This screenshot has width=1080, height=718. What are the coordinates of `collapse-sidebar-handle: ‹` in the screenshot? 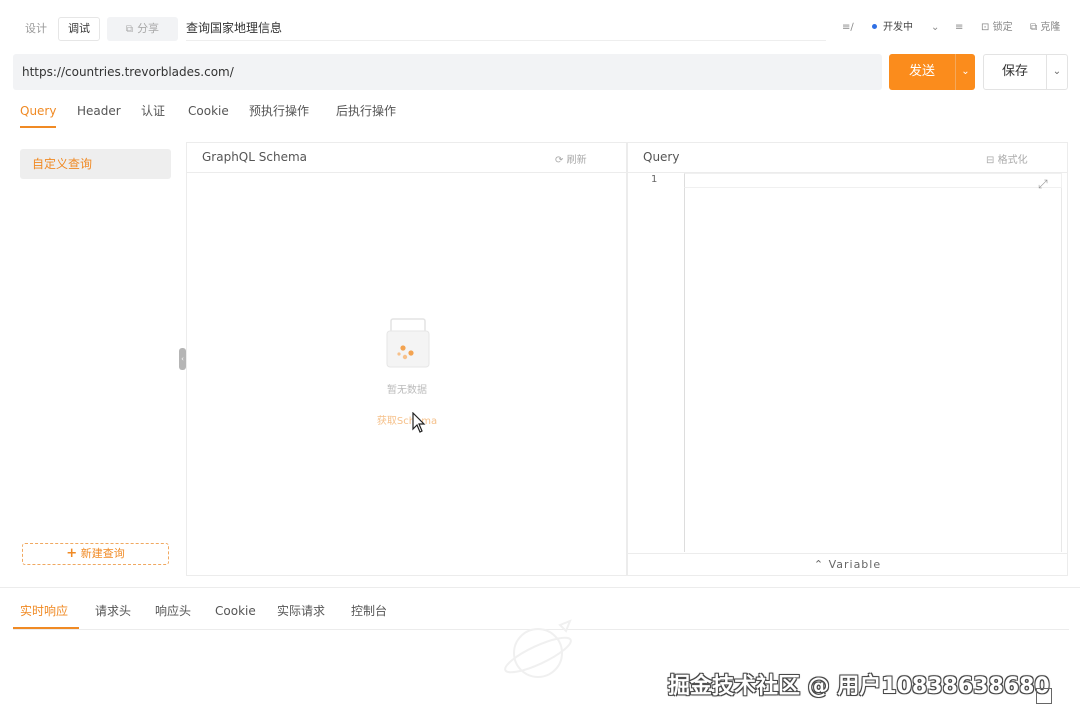 It's located at (182, 359).